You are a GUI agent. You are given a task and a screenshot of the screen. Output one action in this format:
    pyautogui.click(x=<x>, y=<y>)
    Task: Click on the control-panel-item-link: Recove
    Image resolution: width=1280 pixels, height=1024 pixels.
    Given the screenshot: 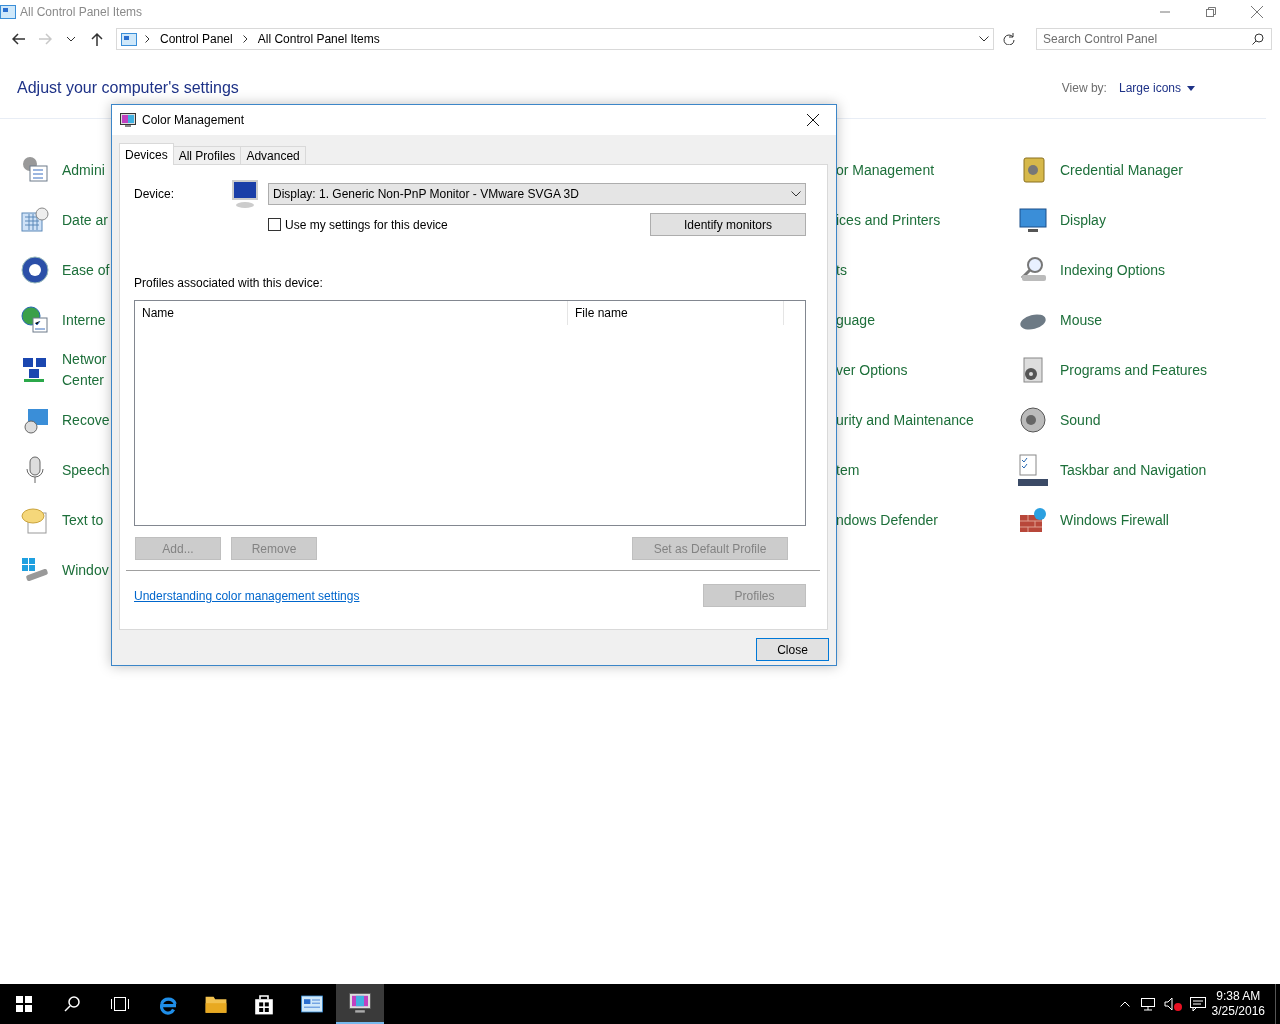 What is the action you would take?
    pyautogui.click(x=86, y=420)
    